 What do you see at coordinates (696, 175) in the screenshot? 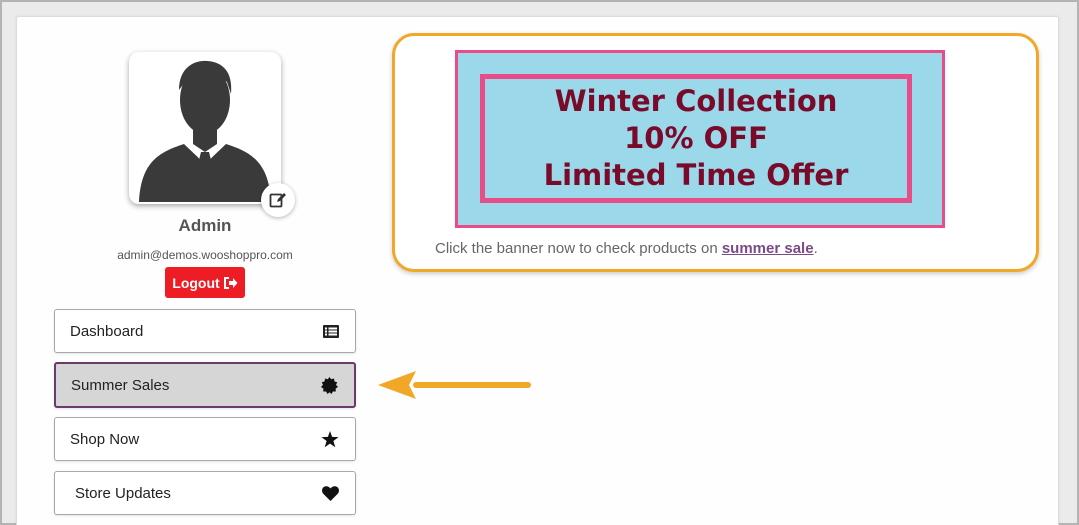
I see `banner-line-offer: Limited Time Offer` at bounding box center [696, 175].